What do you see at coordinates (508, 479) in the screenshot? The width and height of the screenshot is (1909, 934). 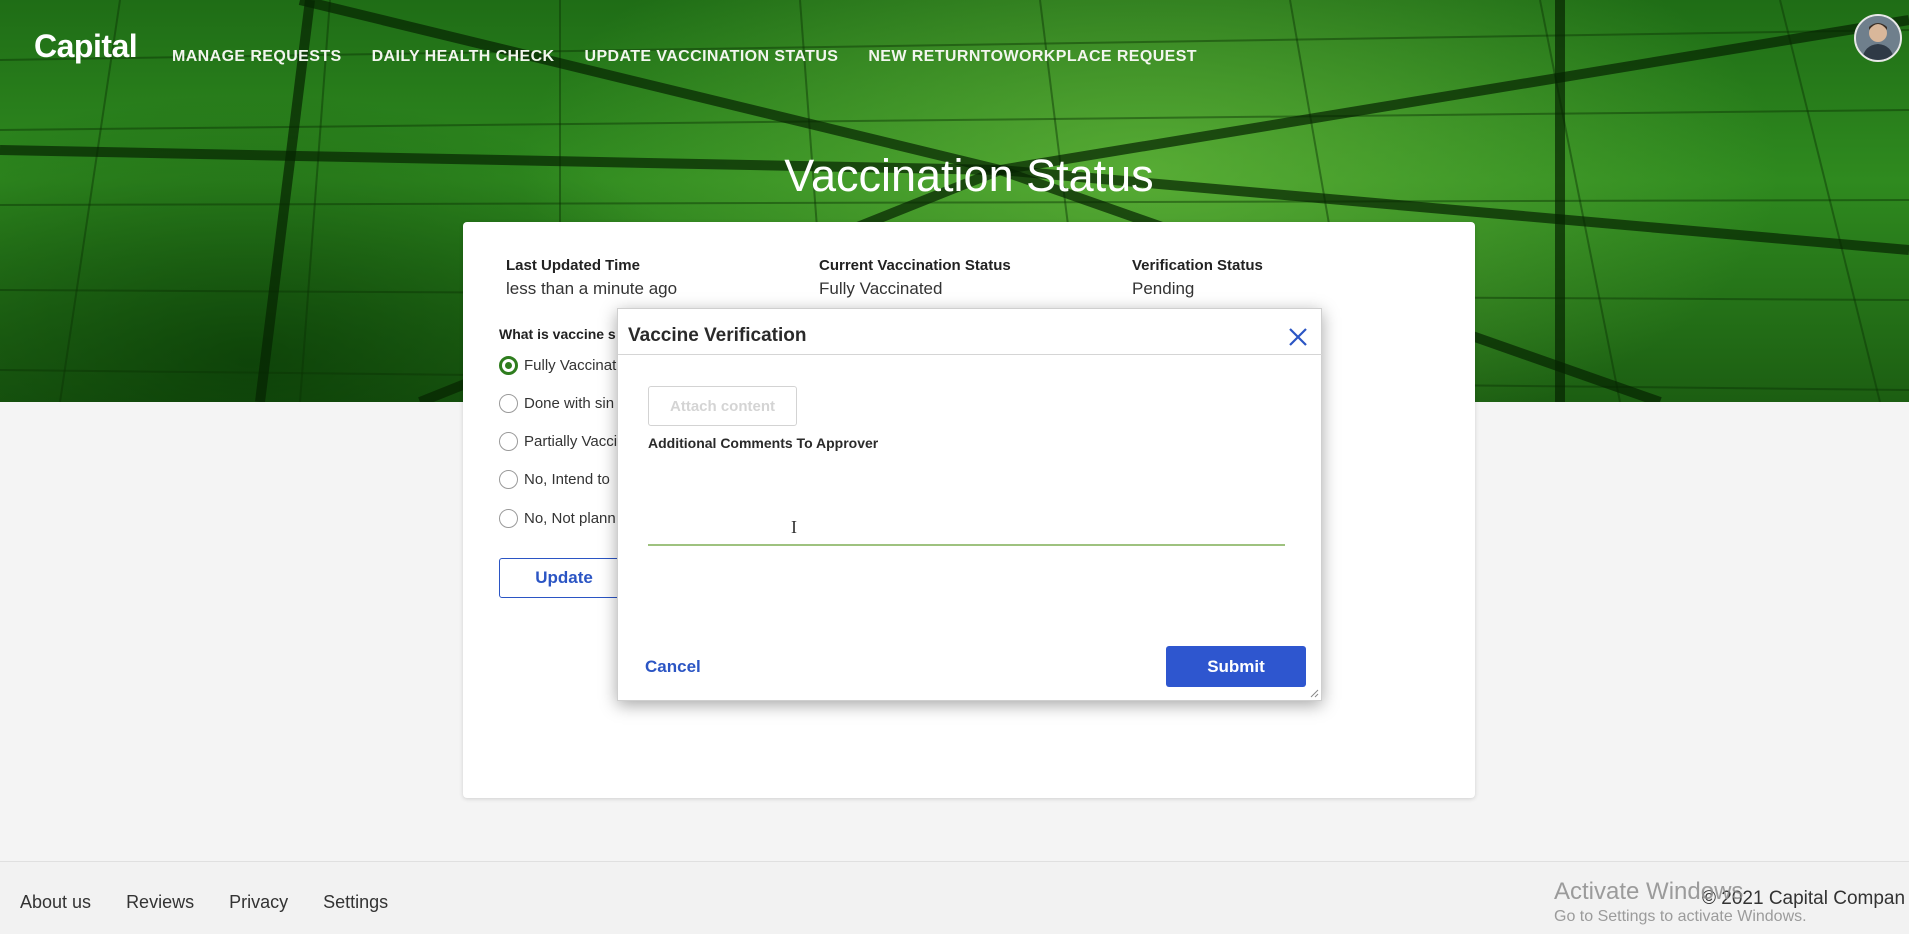 I see `radio-intend-to` at bounding box center [508, 479].